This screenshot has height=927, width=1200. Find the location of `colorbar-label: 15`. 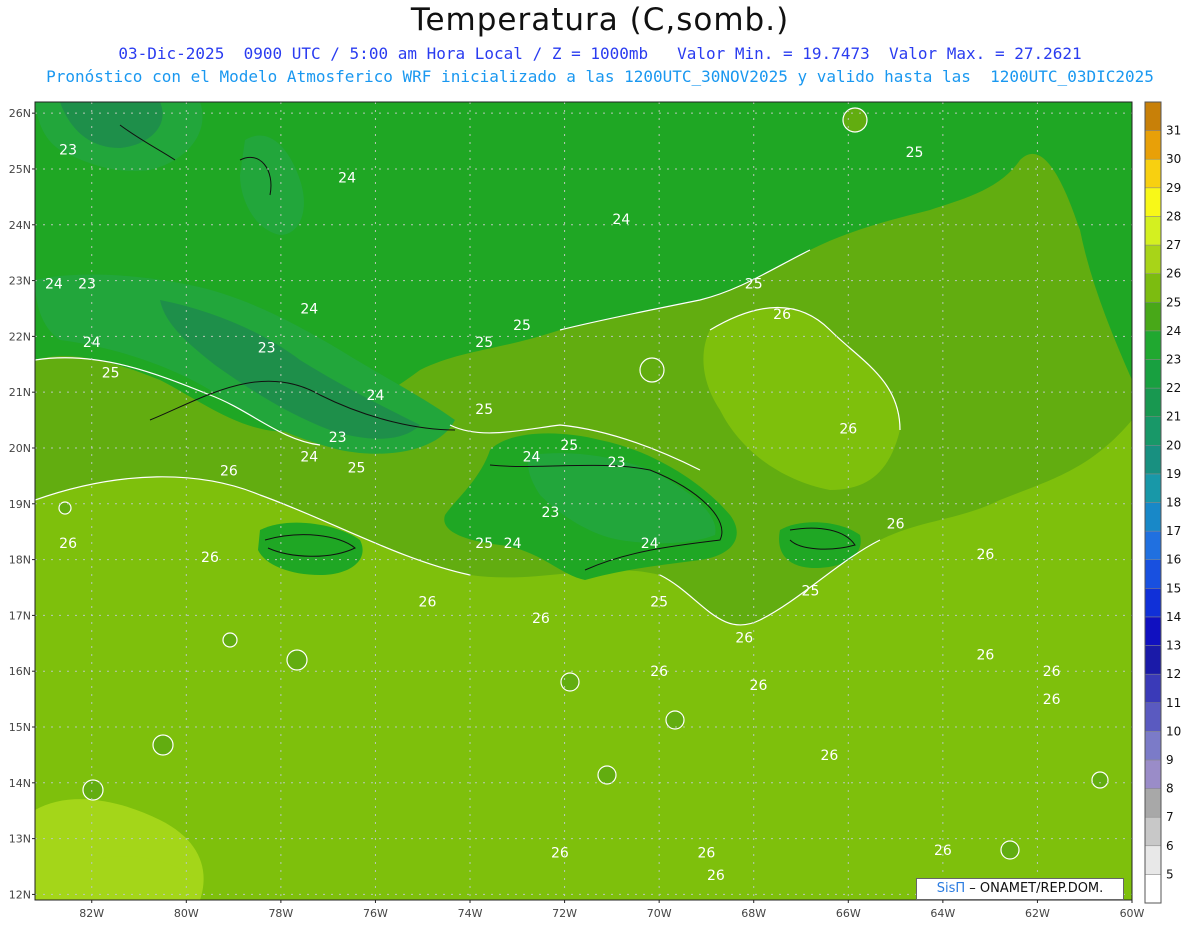

colorbar-label: 15 is located at coordinates (1173, 588).